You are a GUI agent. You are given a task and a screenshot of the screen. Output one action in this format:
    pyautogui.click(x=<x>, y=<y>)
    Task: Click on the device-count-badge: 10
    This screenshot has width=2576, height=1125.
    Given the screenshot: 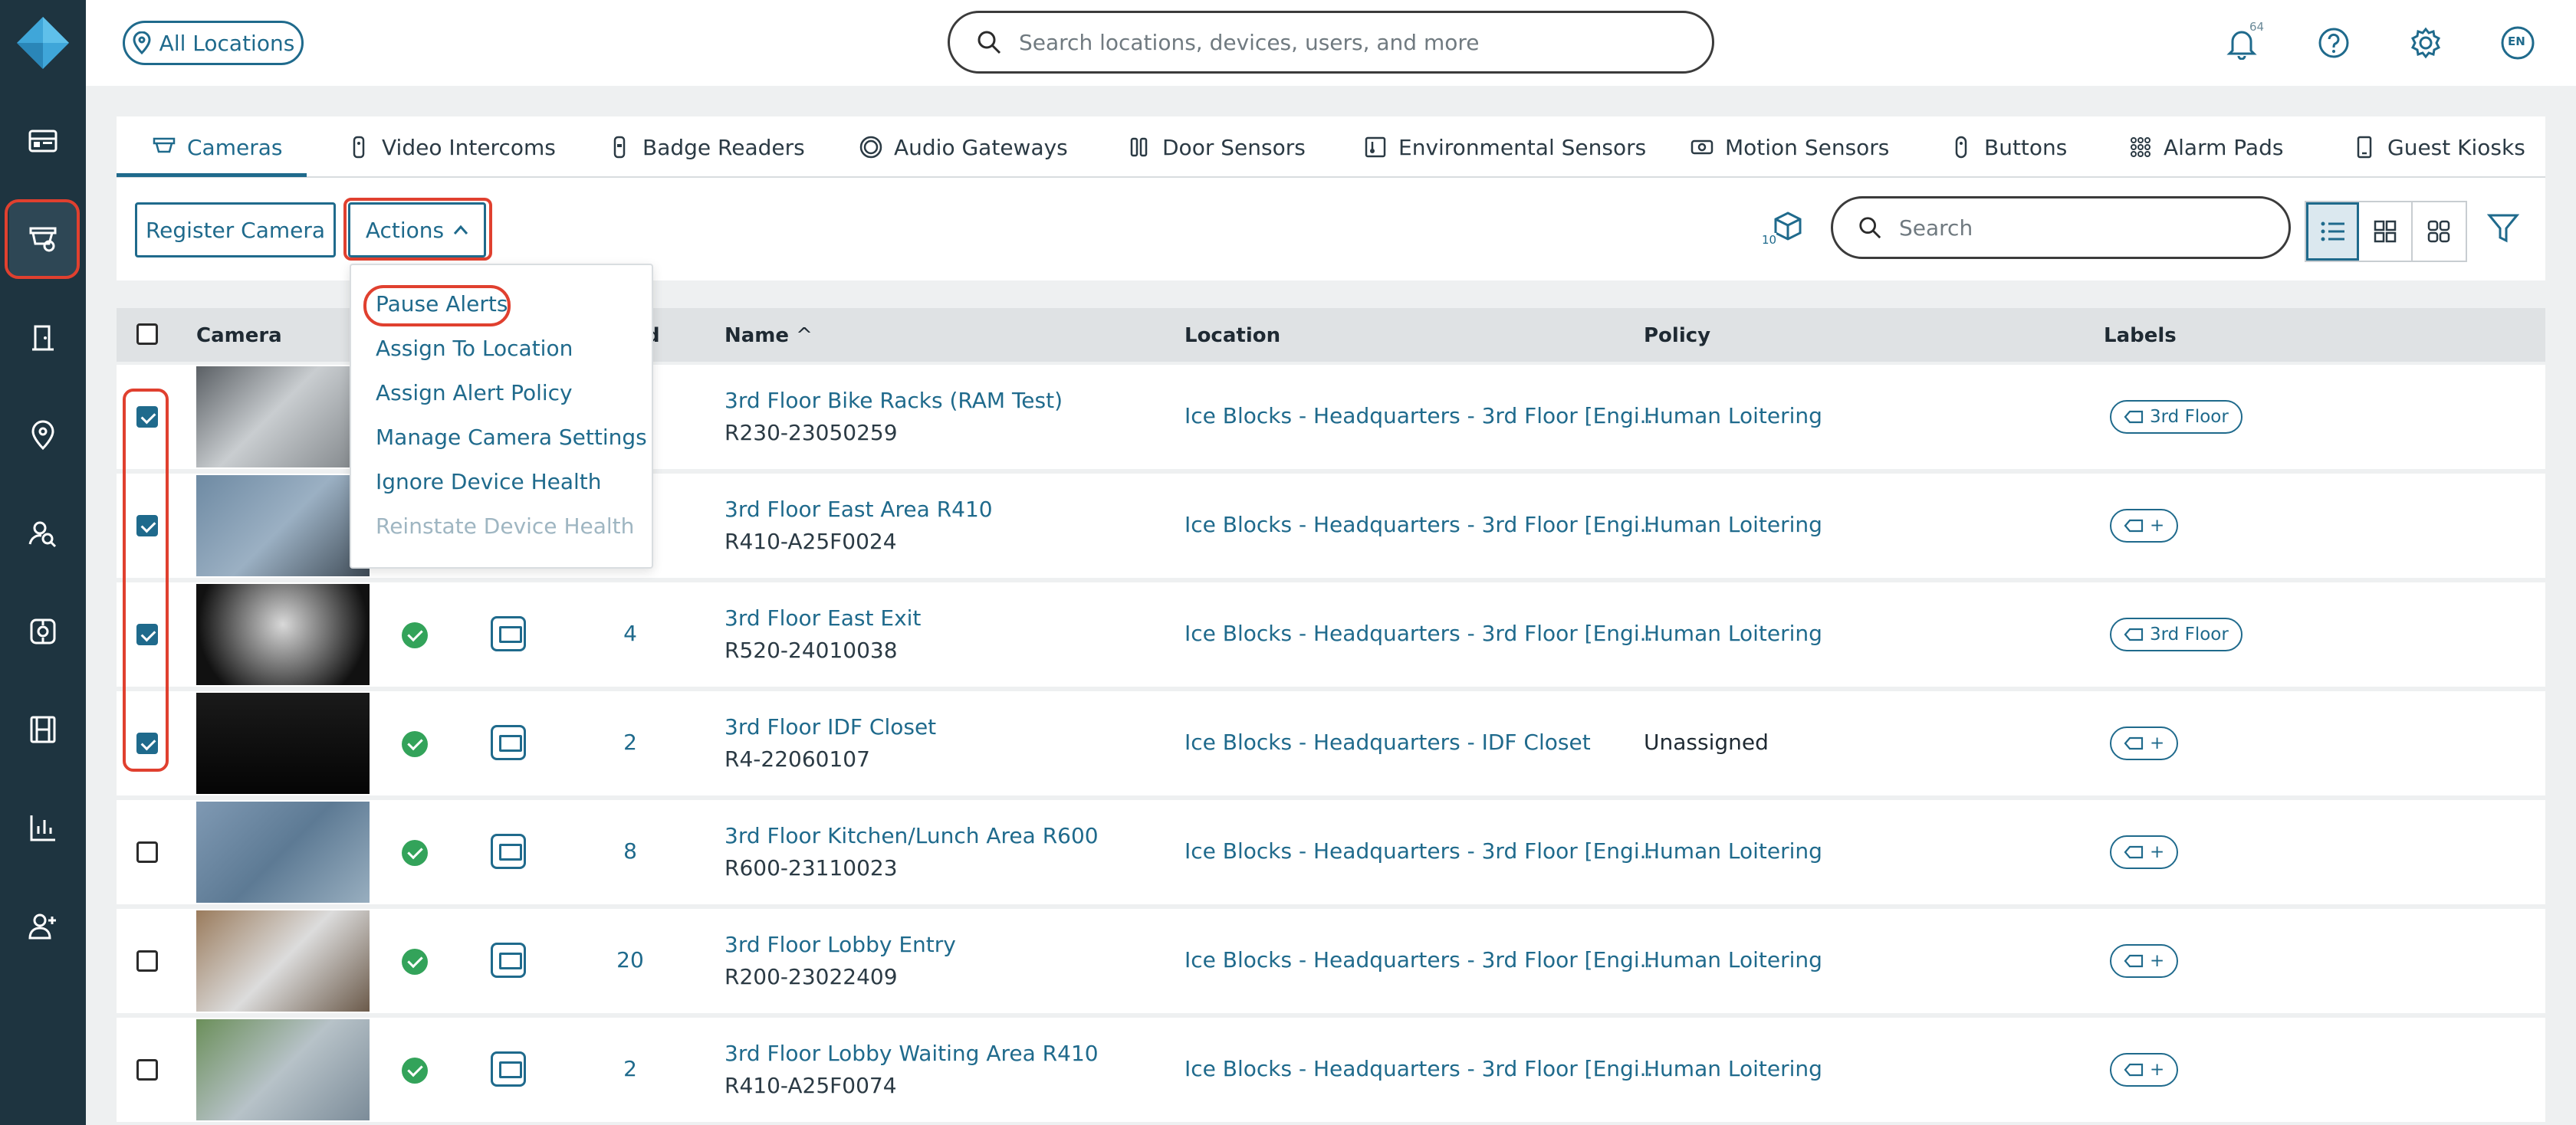 What is the action you would take?
    pyautogui.click(x=1769, y=240)
    